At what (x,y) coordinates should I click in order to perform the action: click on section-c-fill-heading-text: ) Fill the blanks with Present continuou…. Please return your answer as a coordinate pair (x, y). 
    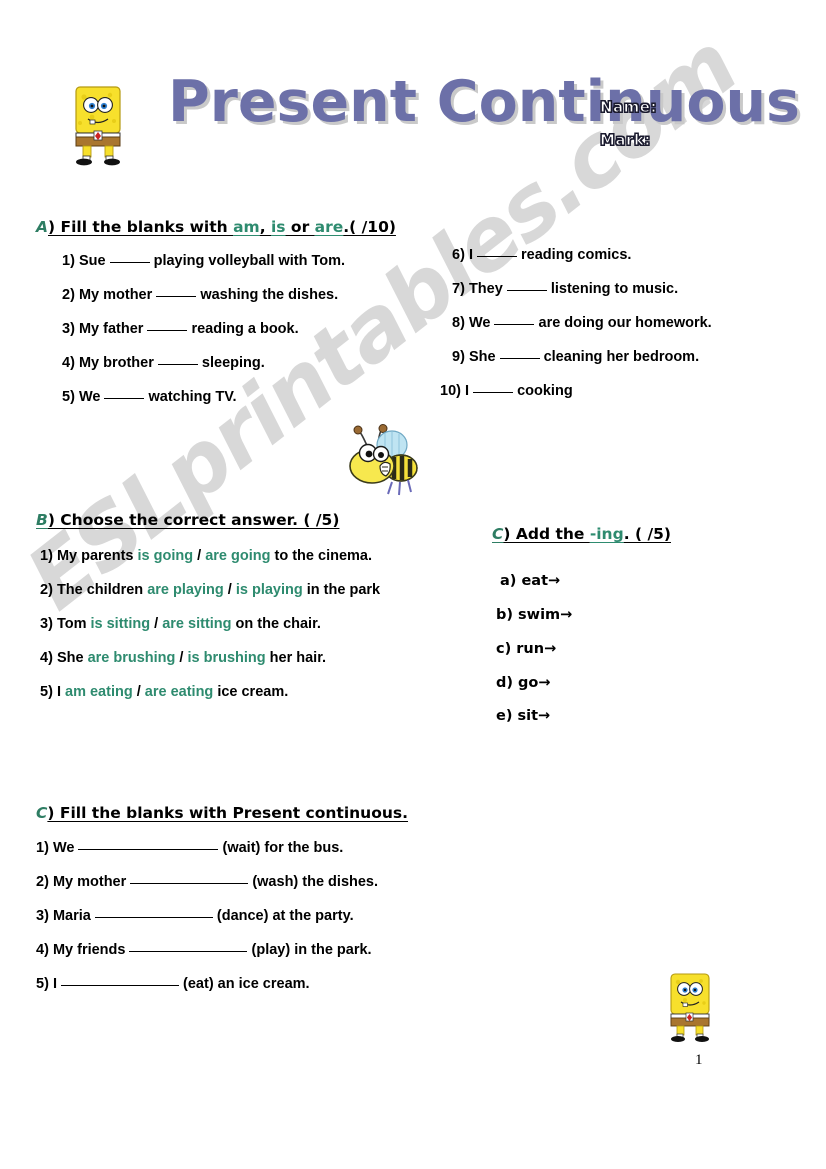
    Looking at the image, I should click on (228, 813).